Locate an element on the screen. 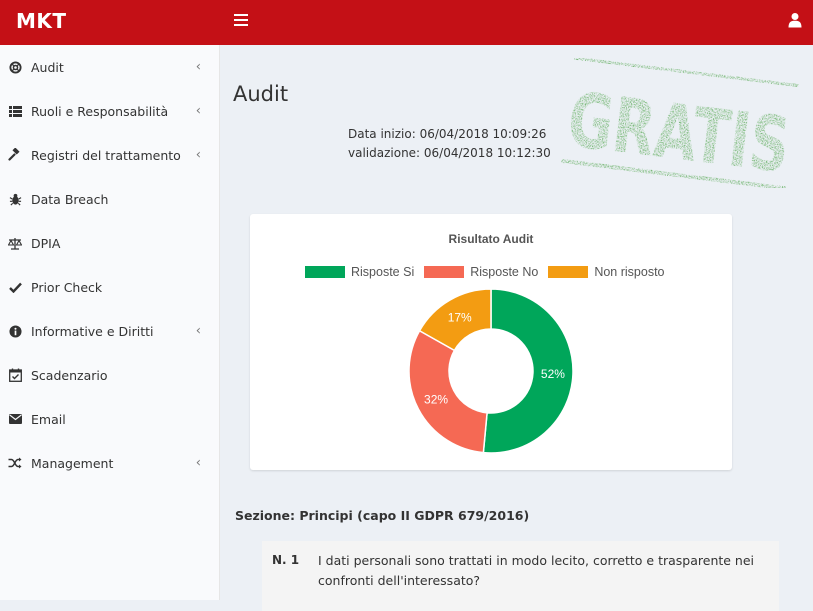 The image size is (813, 611). slice-label: 32% is located at coordinates (436, 400).